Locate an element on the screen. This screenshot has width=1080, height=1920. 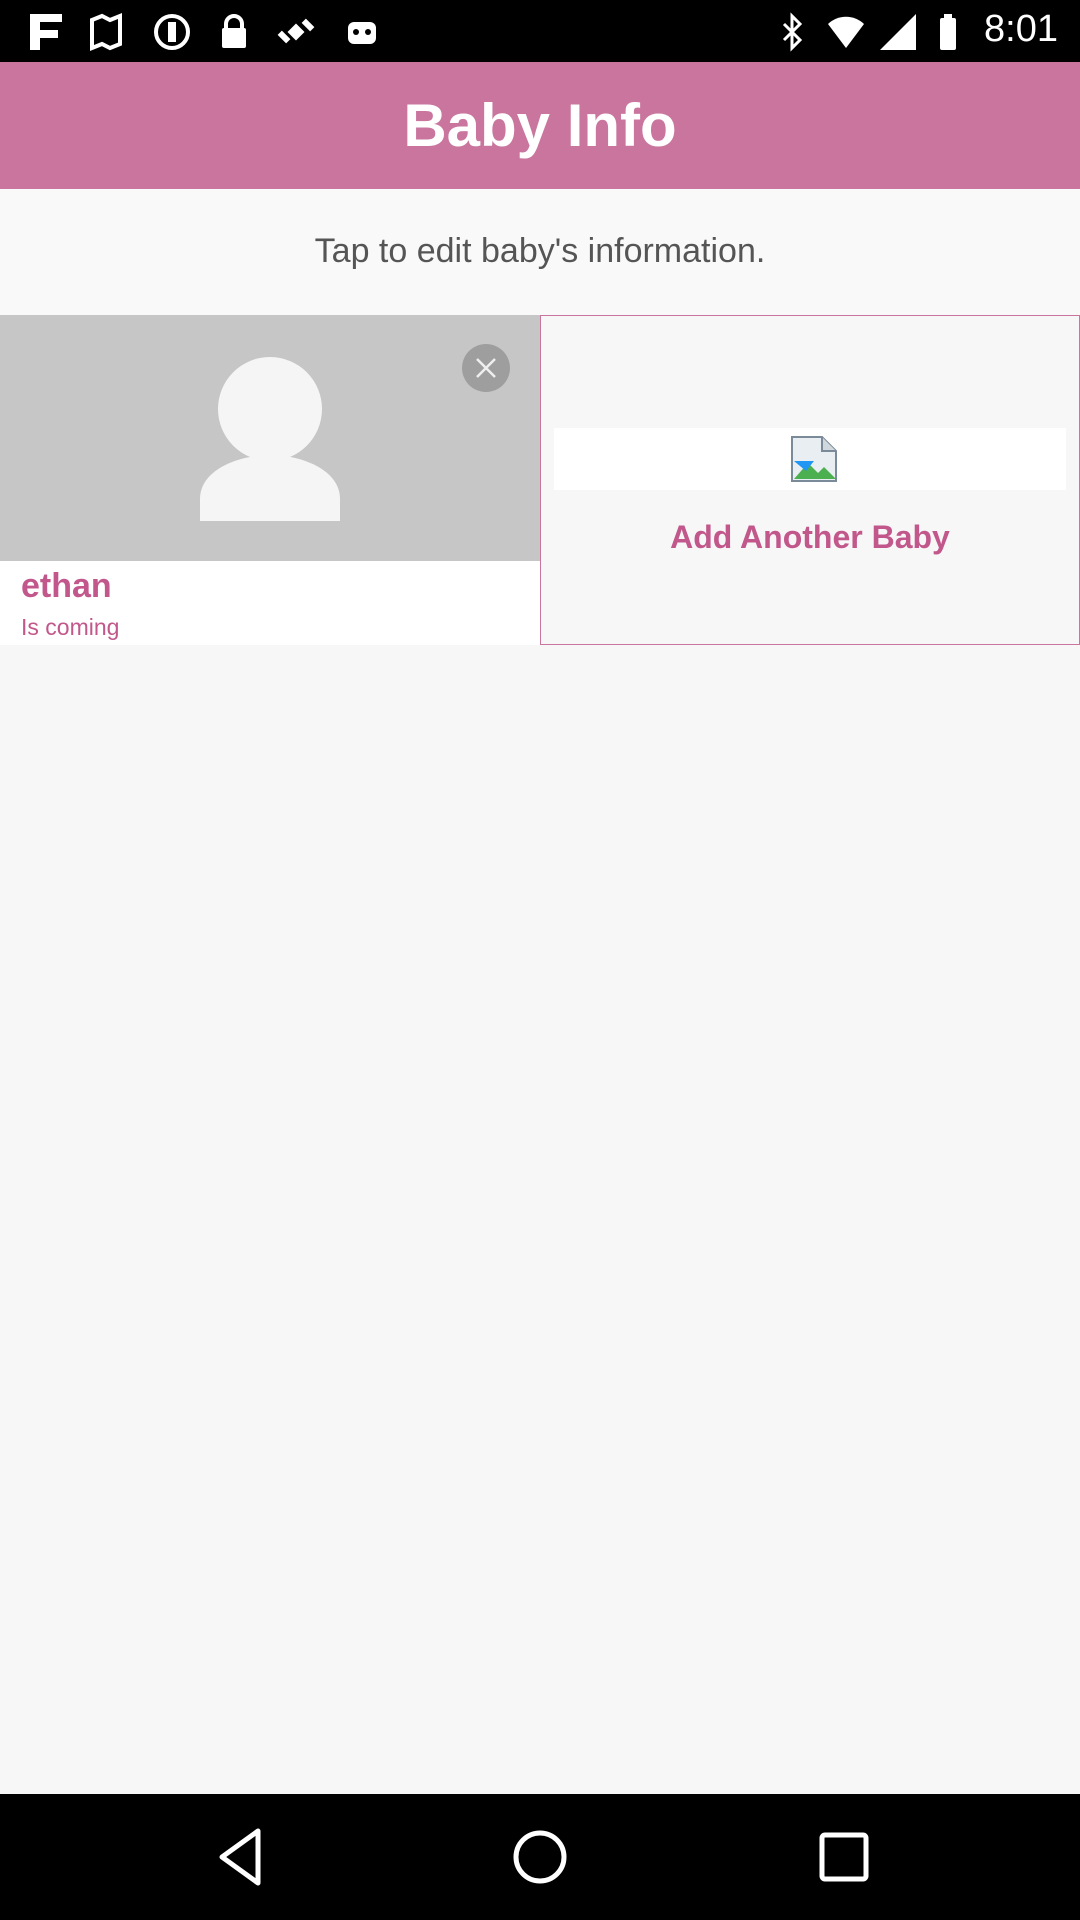
home-icon is located at coordinates (540, 1857).